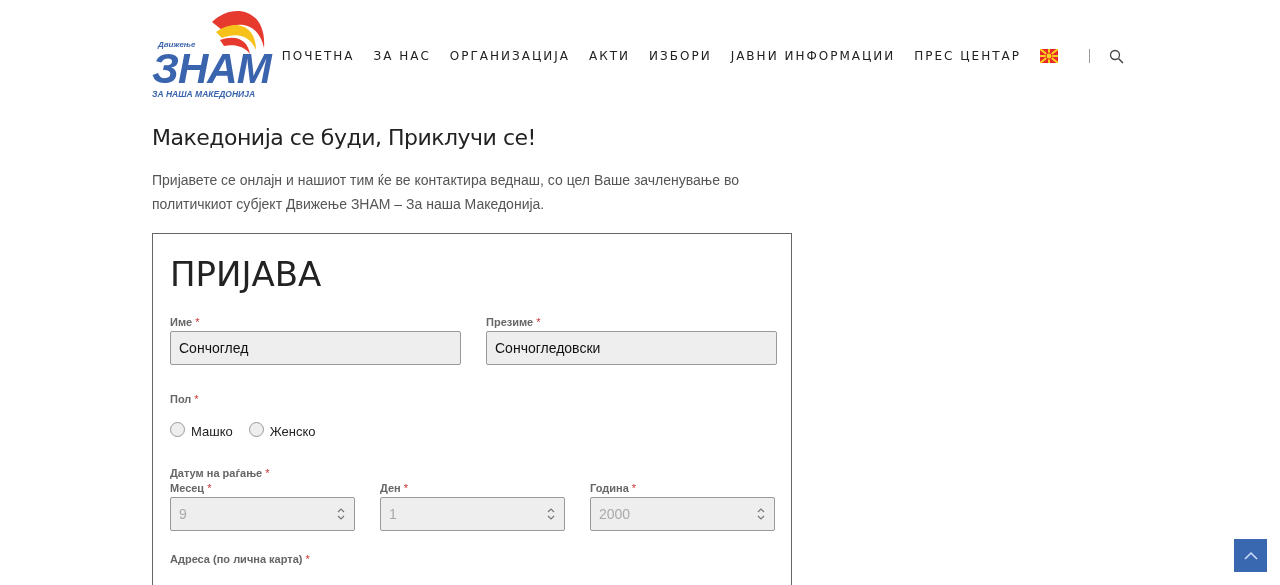  I want to click on field-label: Адреса (по лична карта) *, so click(240, 559).